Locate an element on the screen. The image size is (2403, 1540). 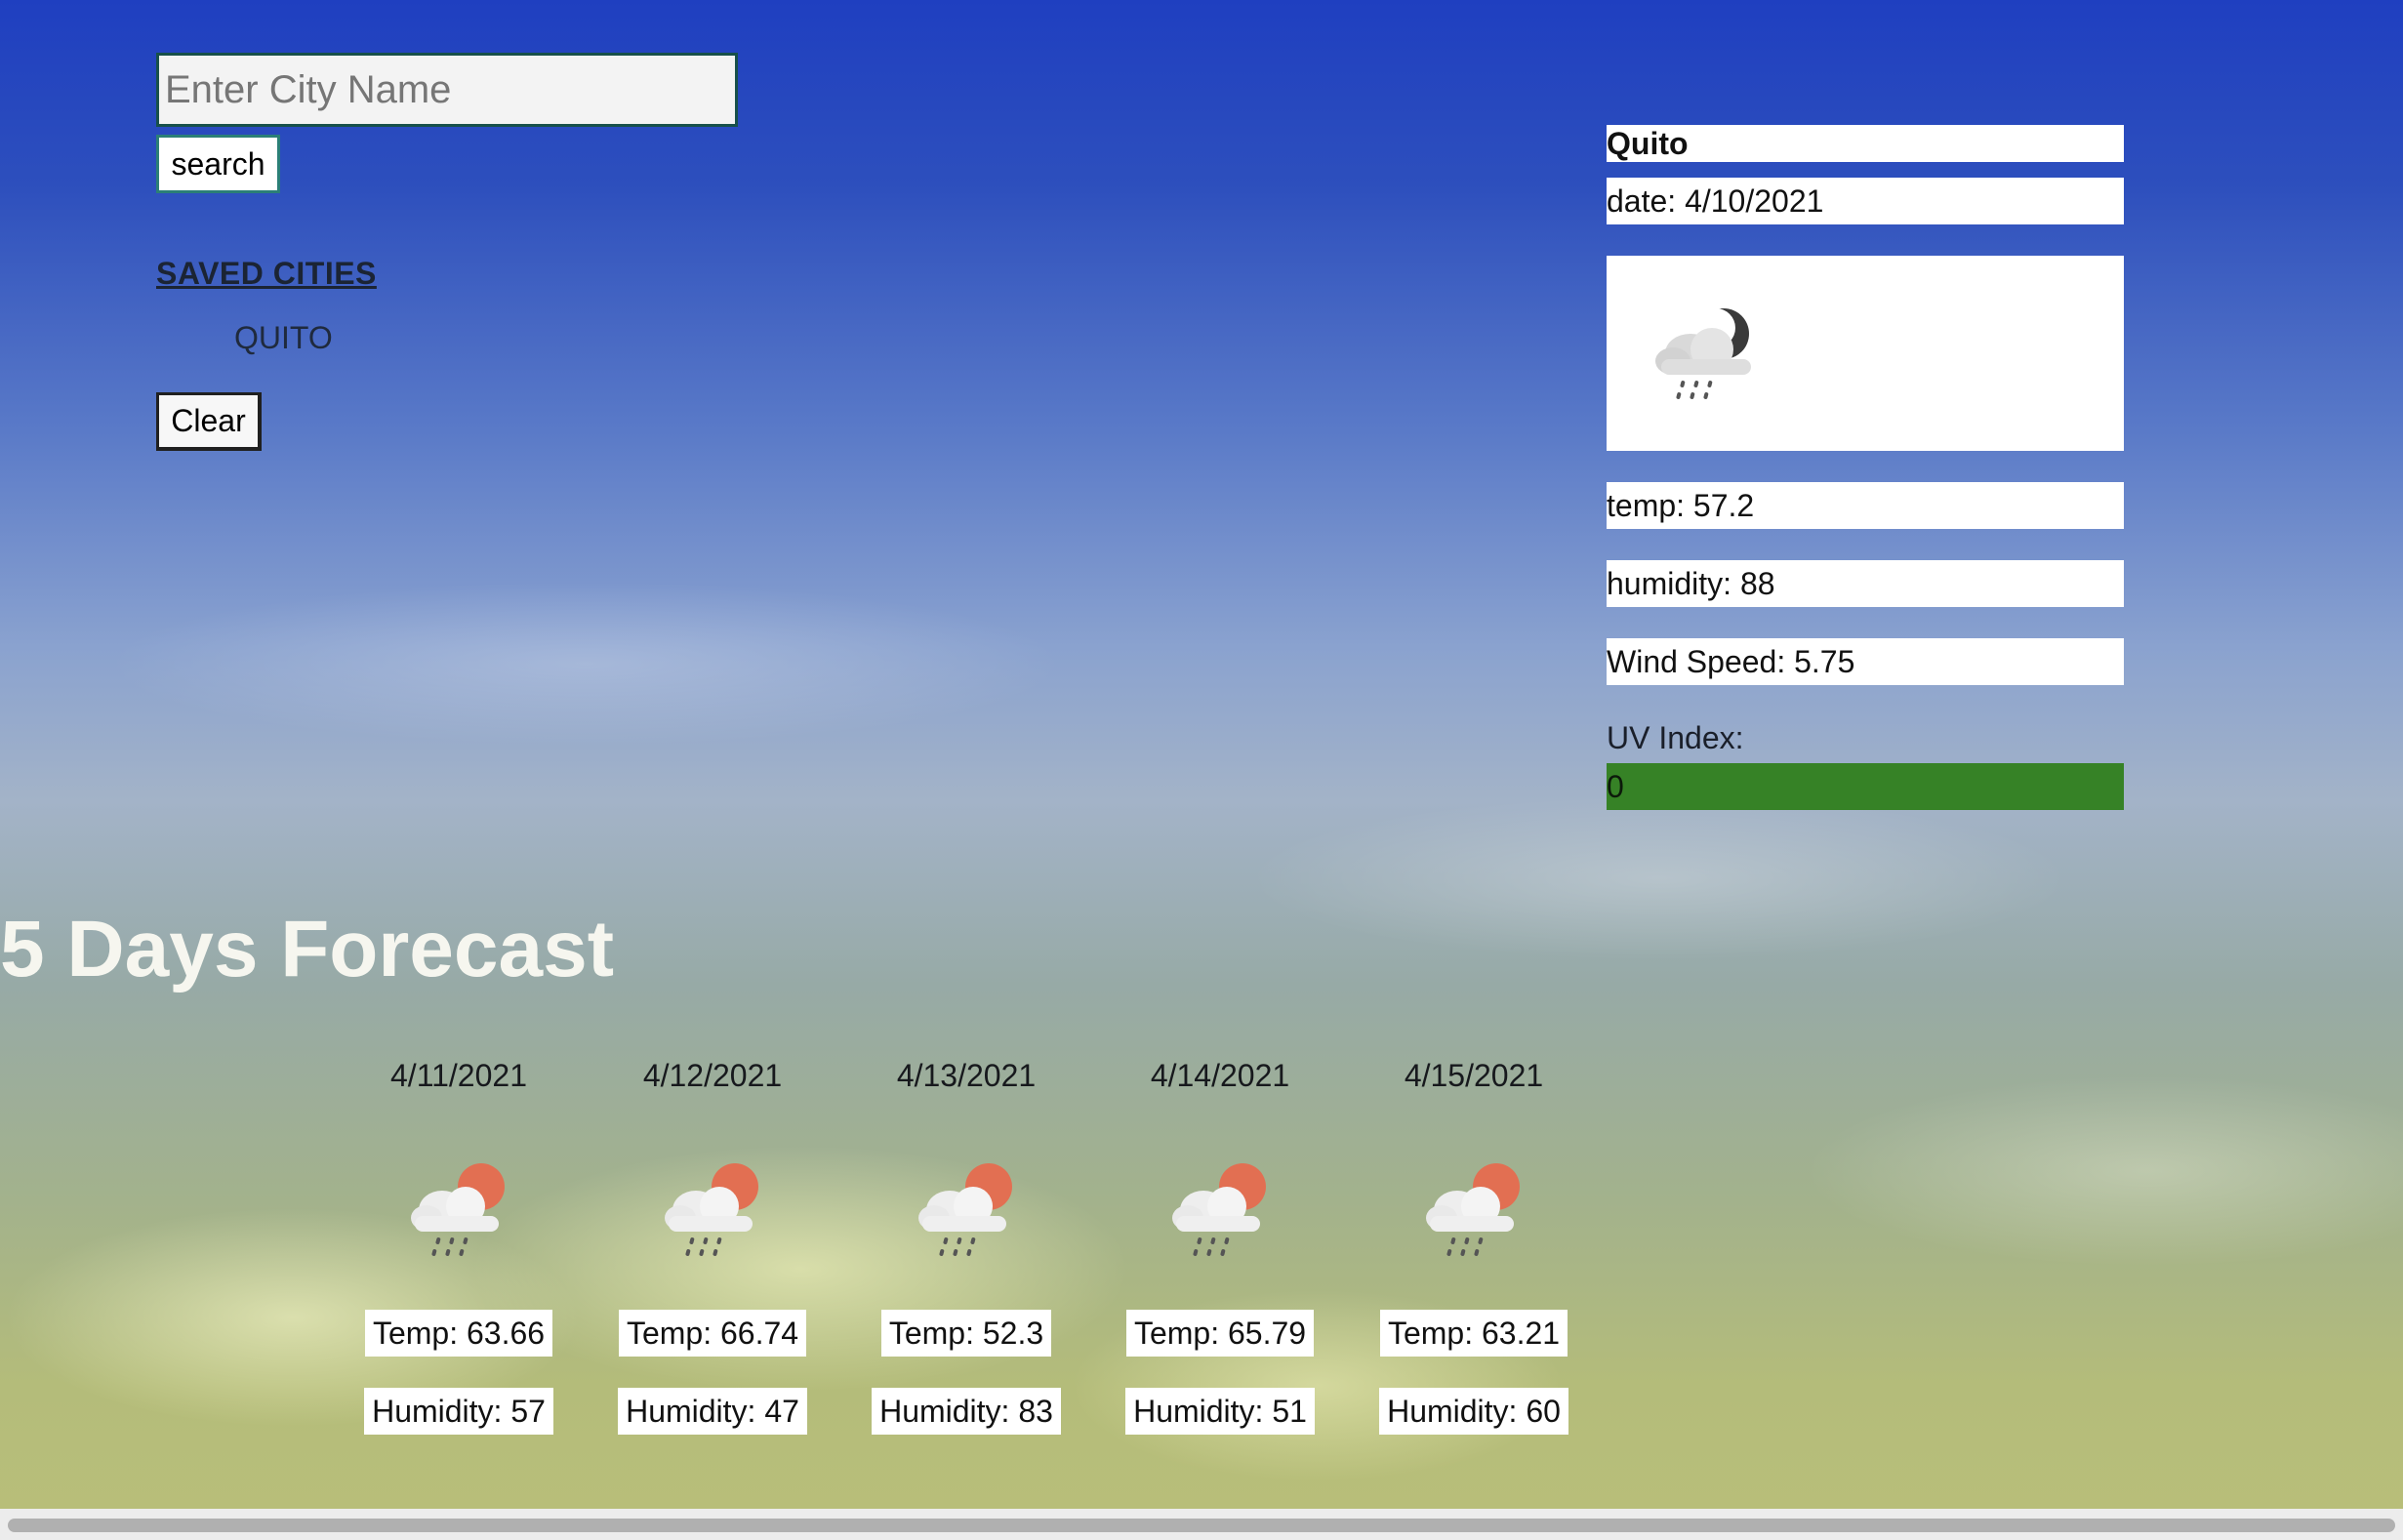
forecast-day-2: 4/12/2021 Temp: 66.74 Humidity: 47 is located at coordinates (712, 1246).